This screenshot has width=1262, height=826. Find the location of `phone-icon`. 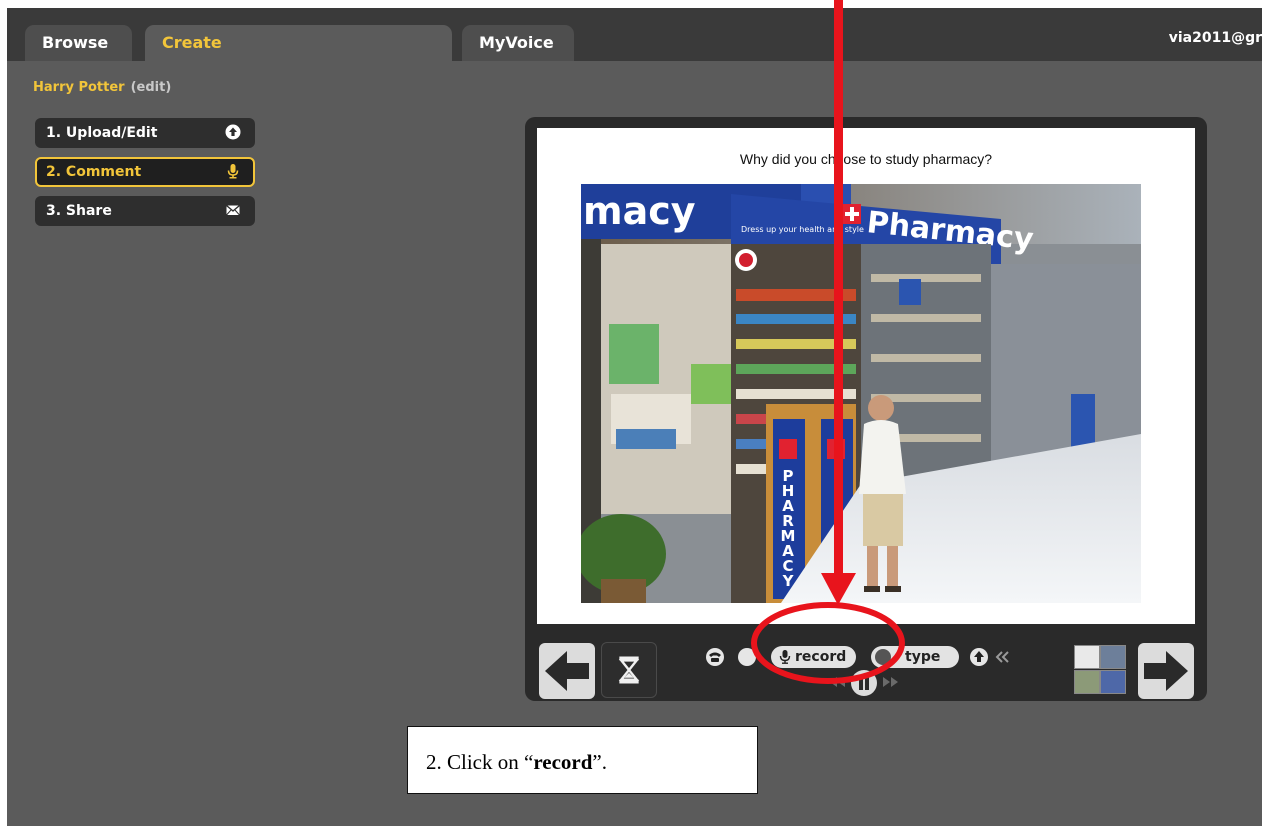

phone-icon is located at coordinates (715, 657).